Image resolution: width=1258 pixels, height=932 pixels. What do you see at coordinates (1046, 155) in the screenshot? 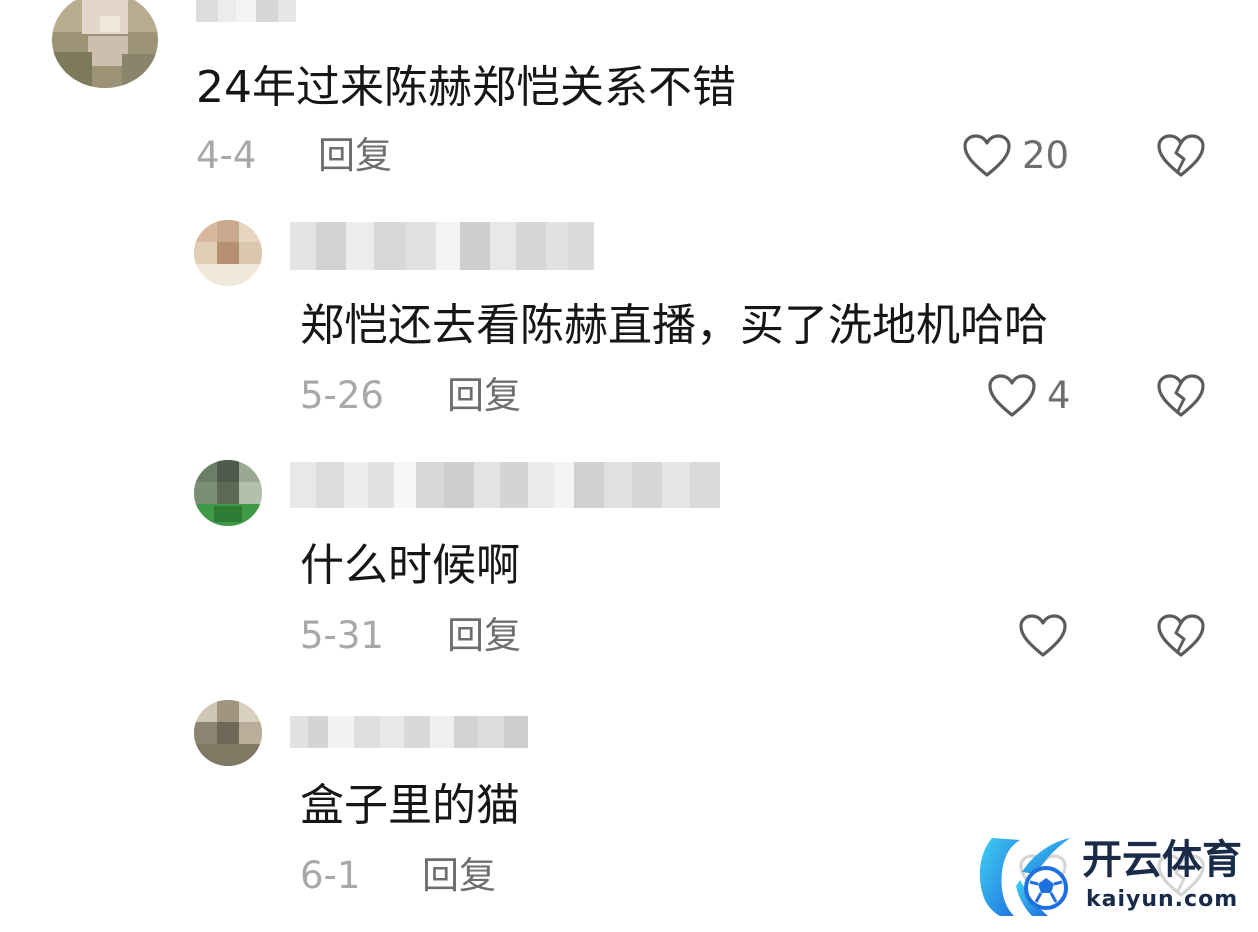
I see `like-count: 20` at bounding box center [1046, 155].